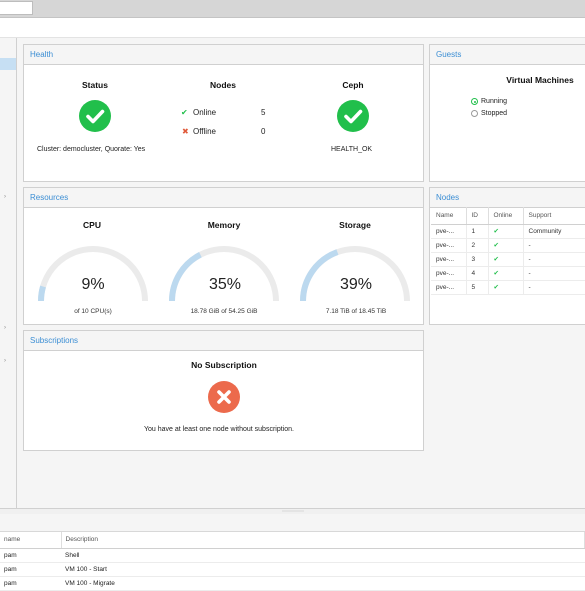 The height and width of the screenshot is (591, 585). Describe the element at coordinates (224, 365) in the screenshot. I see `subscription-heading: No Subscription` at that location.